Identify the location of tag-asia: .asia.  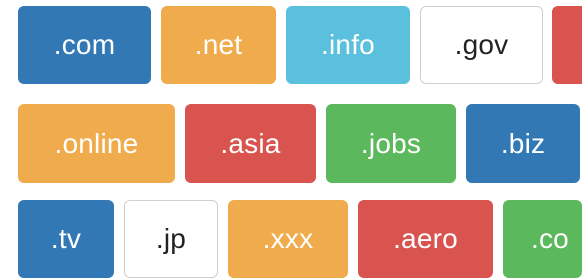
(250, 143).